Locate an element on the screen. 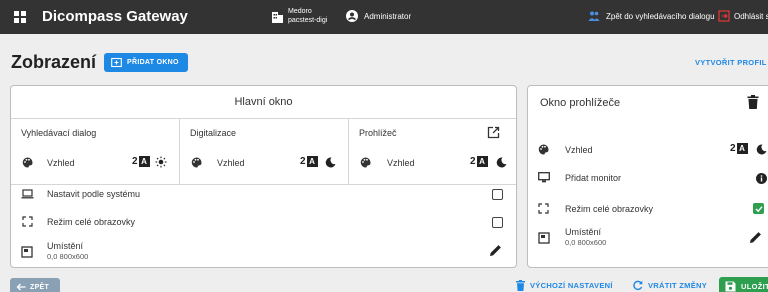  save-button: ULOŽIT is located at coordinates (743, 284).